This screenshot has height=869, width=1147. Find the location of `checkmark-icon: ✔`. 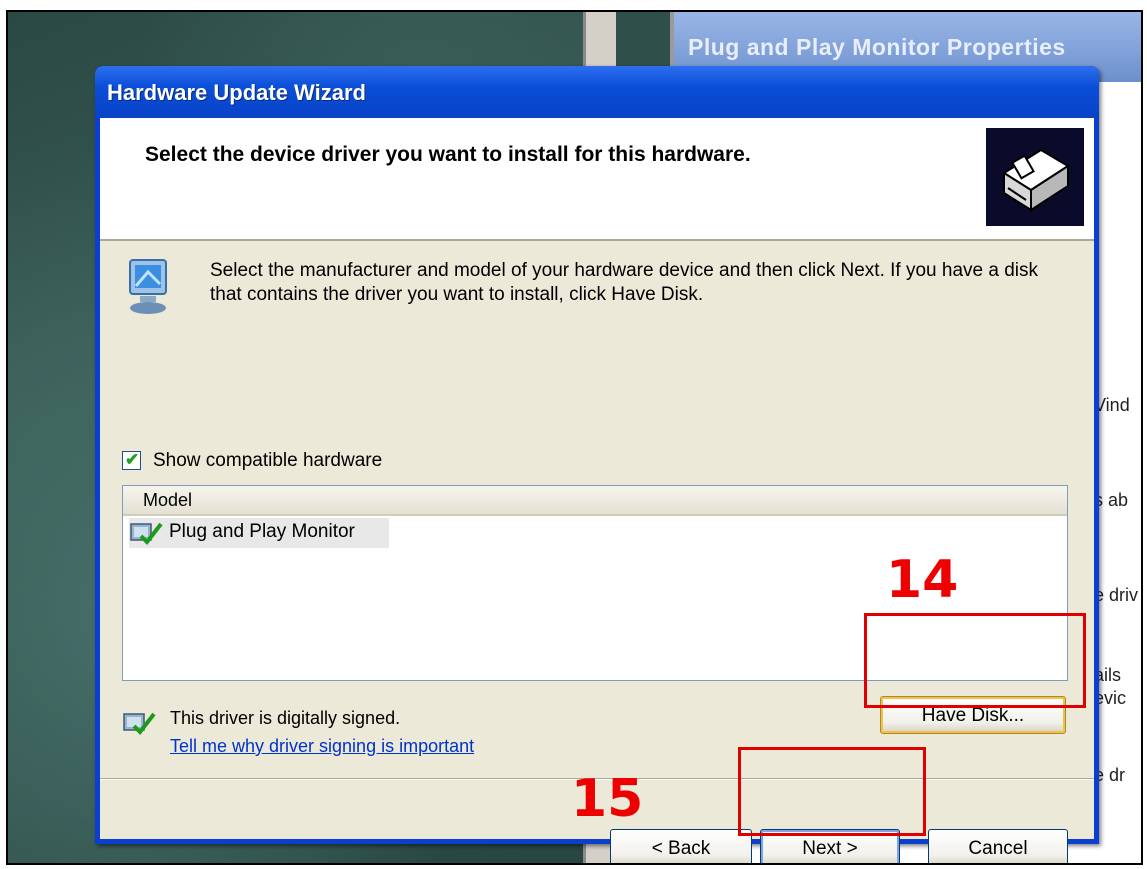

checkmark-icon: ✔ is located at coordinates (132, 459).